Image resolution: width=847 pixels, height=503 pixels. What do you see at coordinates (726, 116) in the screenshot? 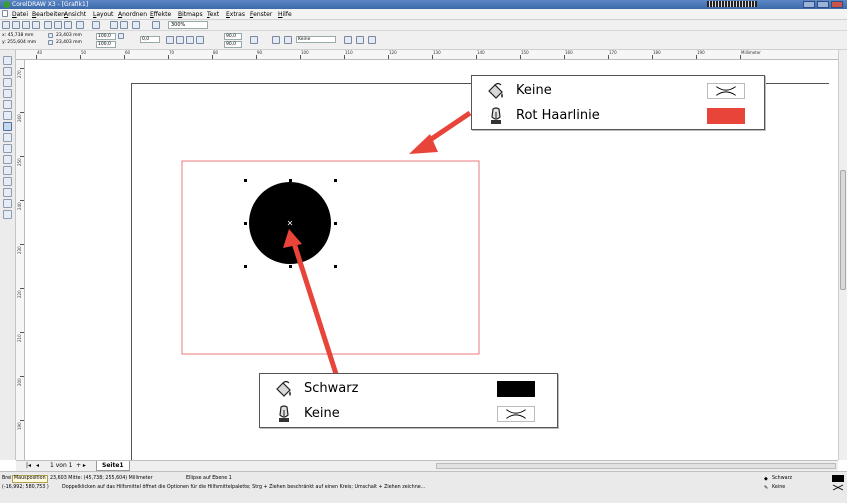
I see `red-outline-swatch` at bounding box center [726, 116].